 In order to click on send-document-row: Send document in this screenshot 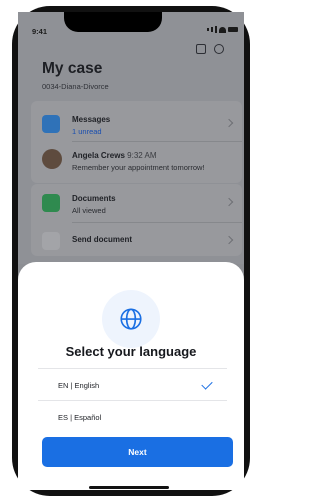, I will do `click(136, 241)`.